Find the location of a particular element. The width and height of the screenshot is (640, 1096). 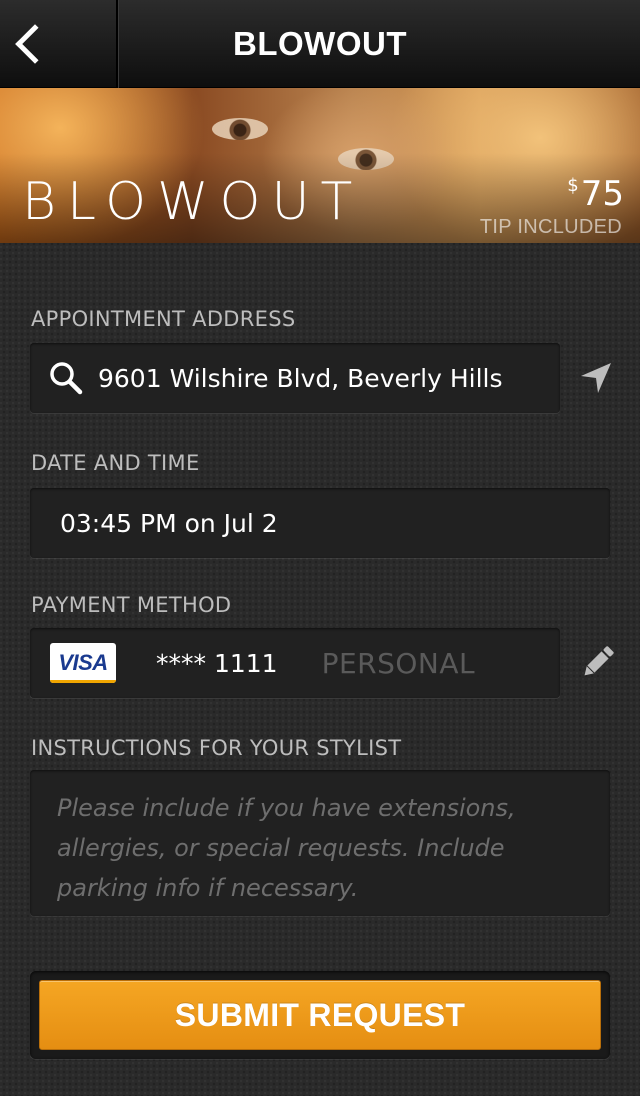

payment-label: PAYMENT METHOD is located at coordinates (131, 605).